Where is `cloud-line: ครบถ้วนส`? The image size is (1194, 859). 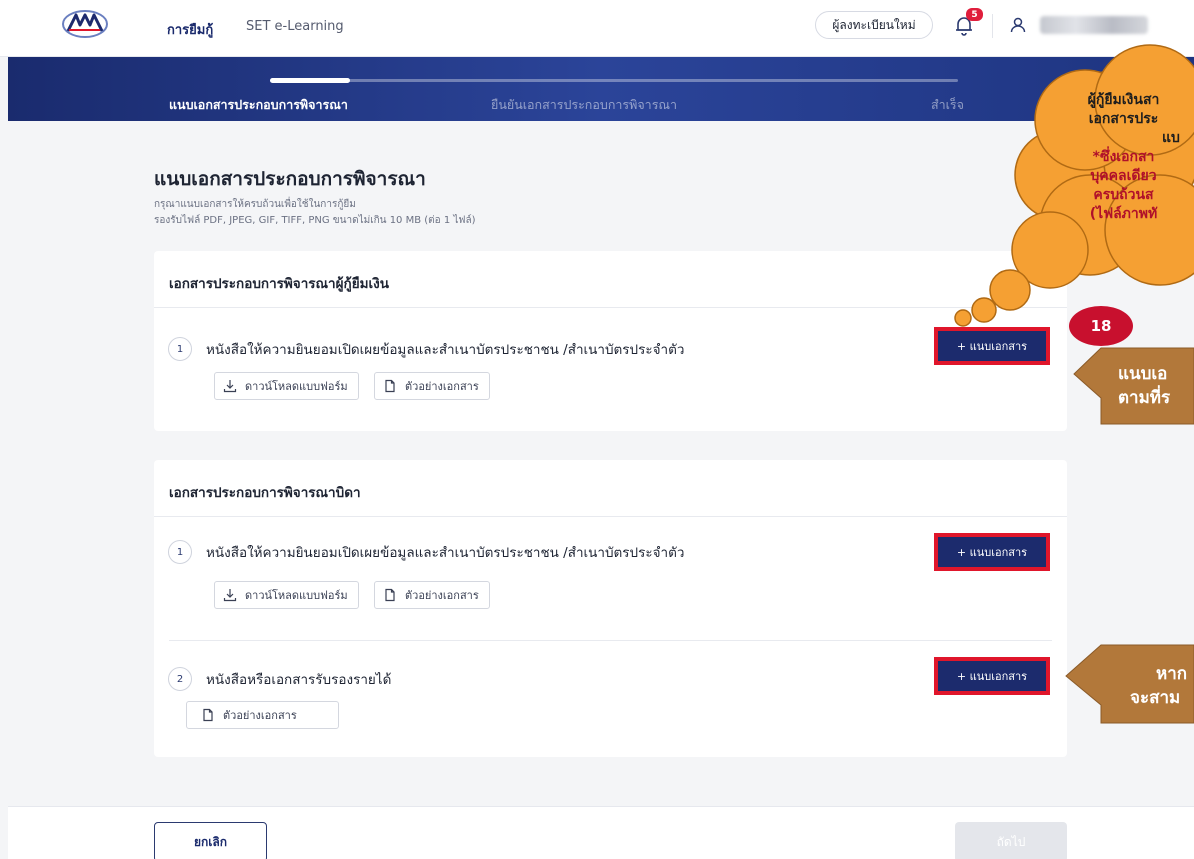
cloud-line: ครบถ้วนส is located at coordinates (1123, 195).